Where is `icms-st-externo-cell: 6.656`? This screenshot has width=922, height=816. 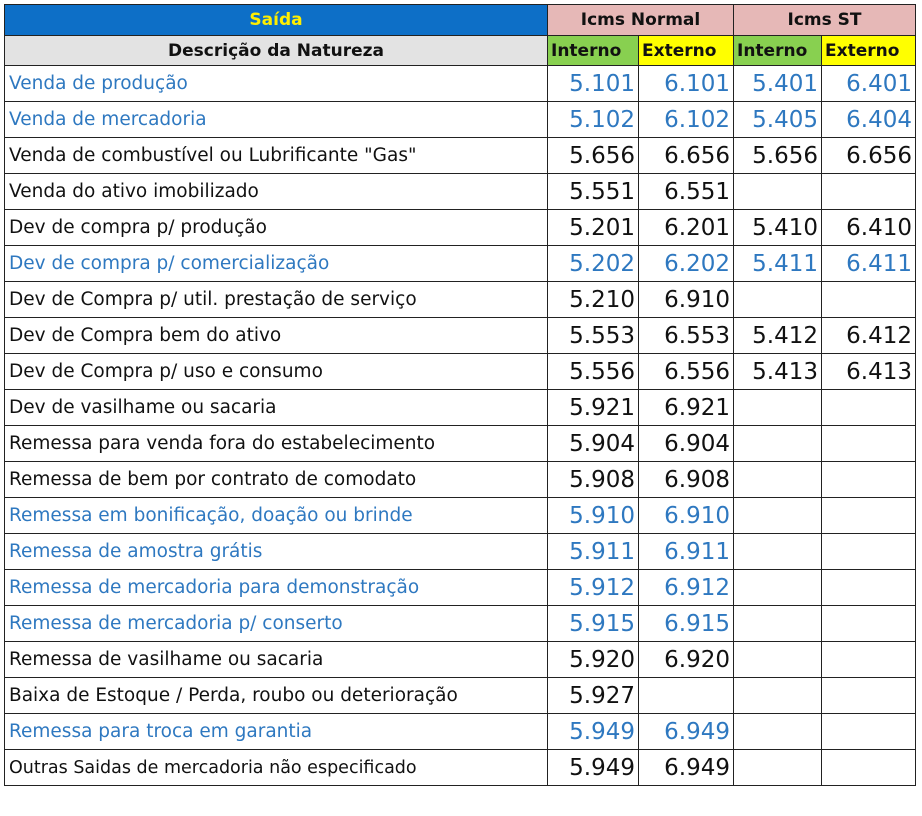
icms-st-externo-cell: 6.656 is located at coordinates (868, 155).